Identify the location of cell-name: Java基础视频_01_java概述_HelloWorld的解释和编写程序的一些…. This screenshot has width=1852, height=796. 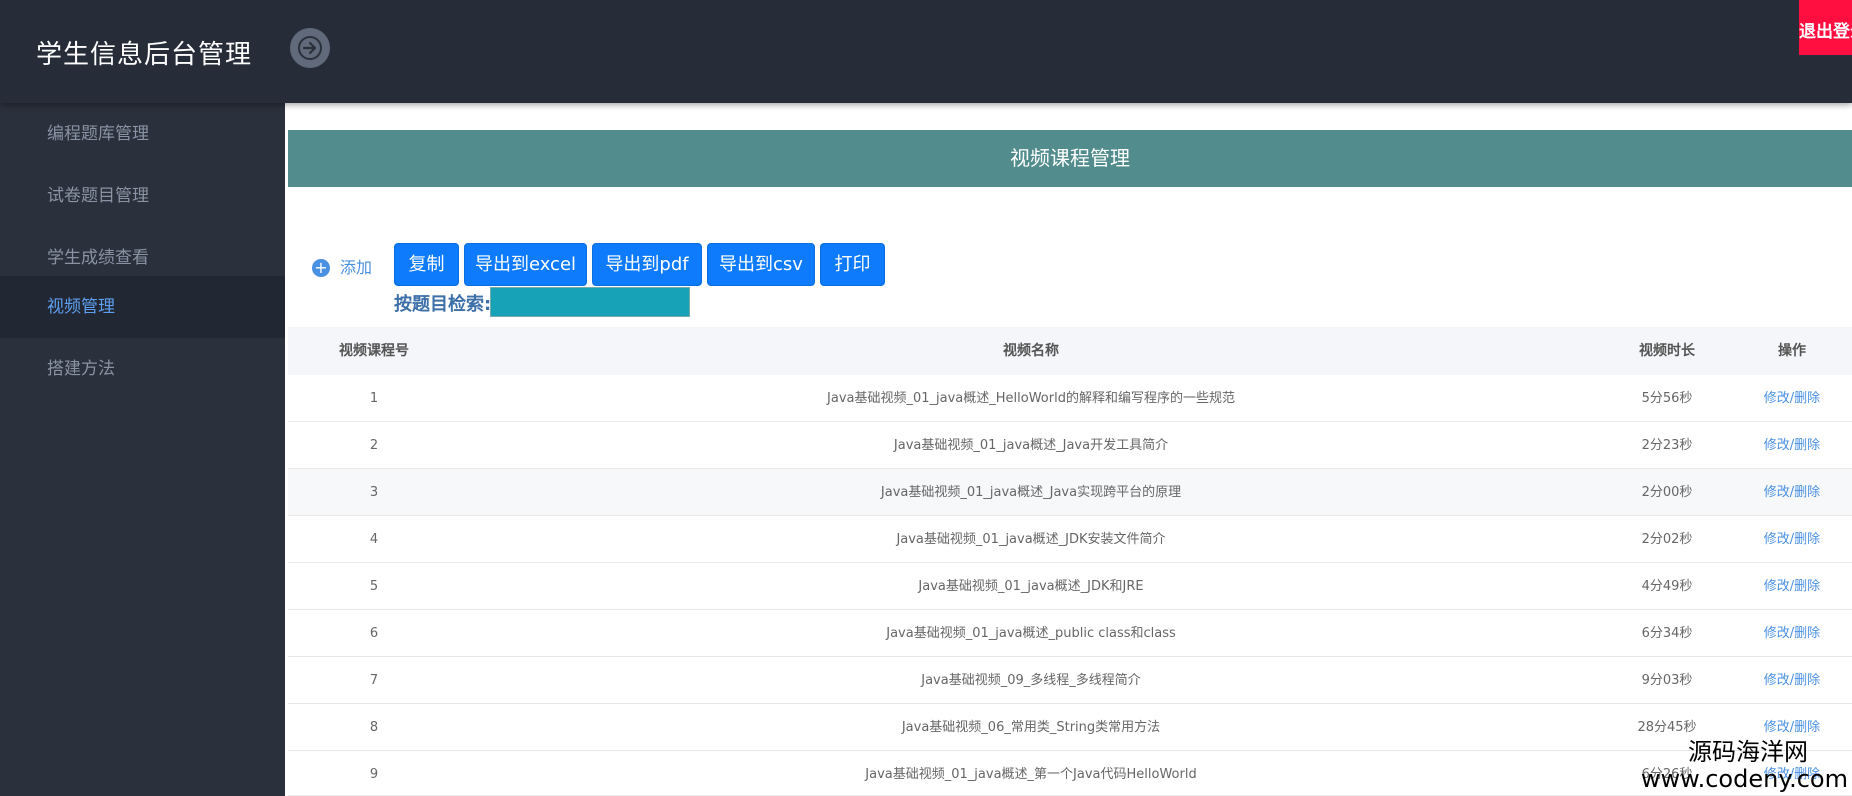
(1031, 398).